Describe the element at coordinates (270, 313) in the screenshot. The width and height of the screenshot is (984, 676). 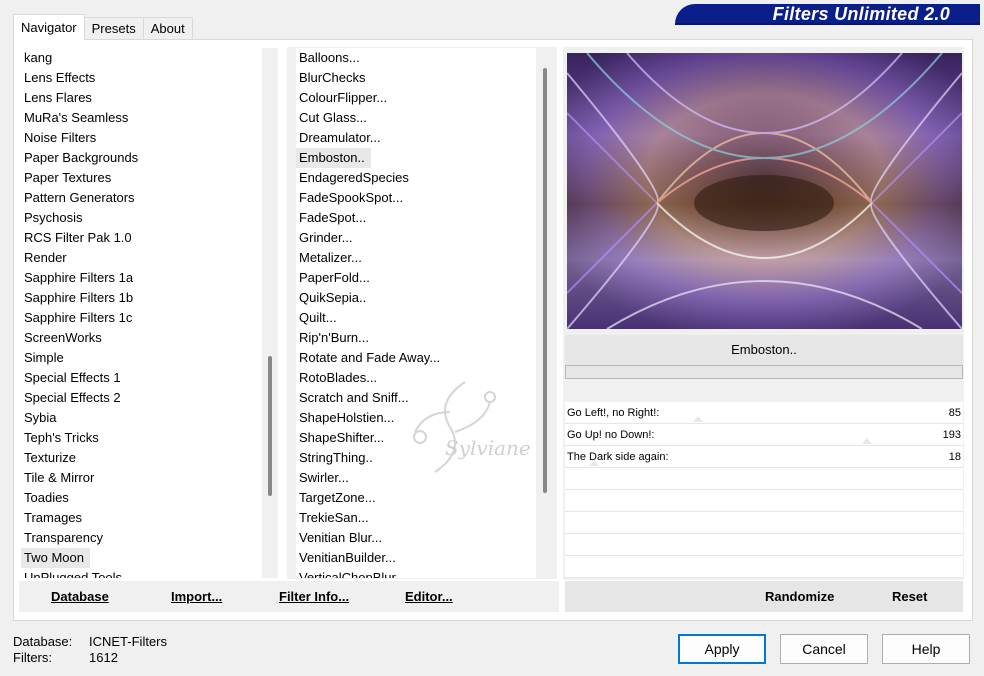
I see `category-list-scrollbar` at that location.